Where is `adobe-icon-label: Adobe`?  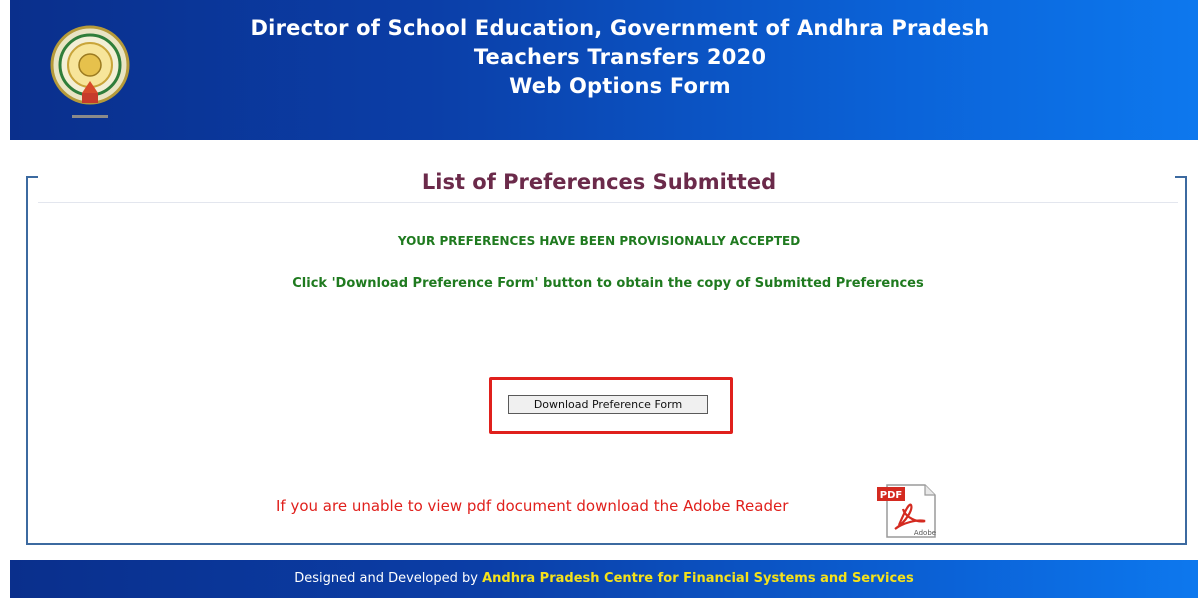
adobe-icon-label: Adobe is located at coordinates (925, 533).